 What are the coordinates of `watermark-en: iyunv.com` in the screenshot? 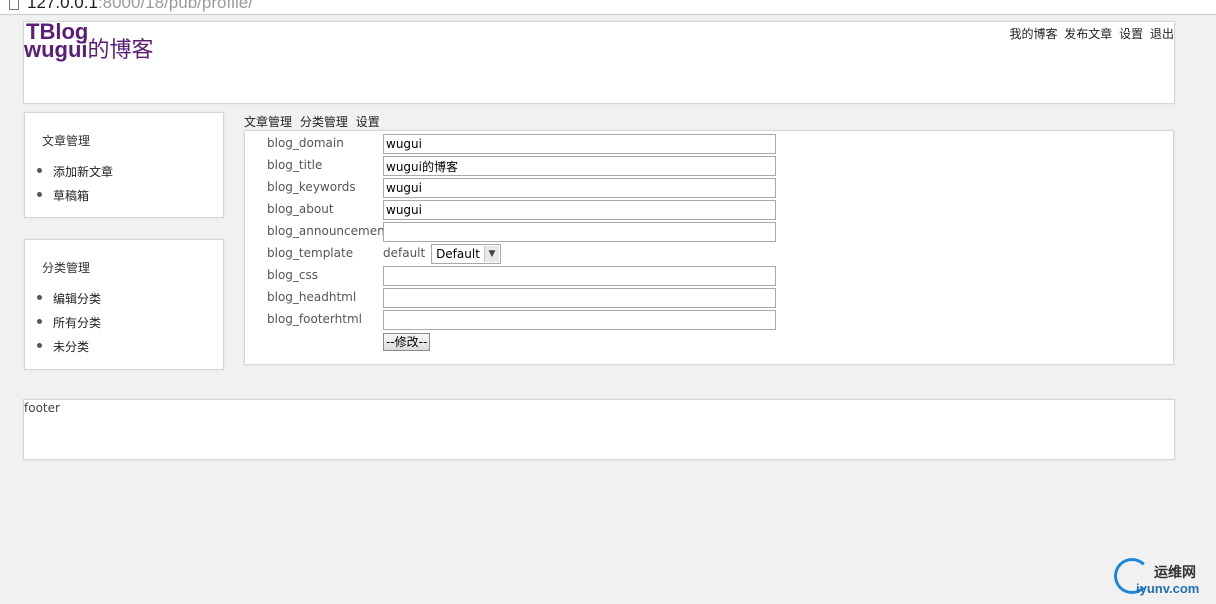 It's located at (1168, 588).